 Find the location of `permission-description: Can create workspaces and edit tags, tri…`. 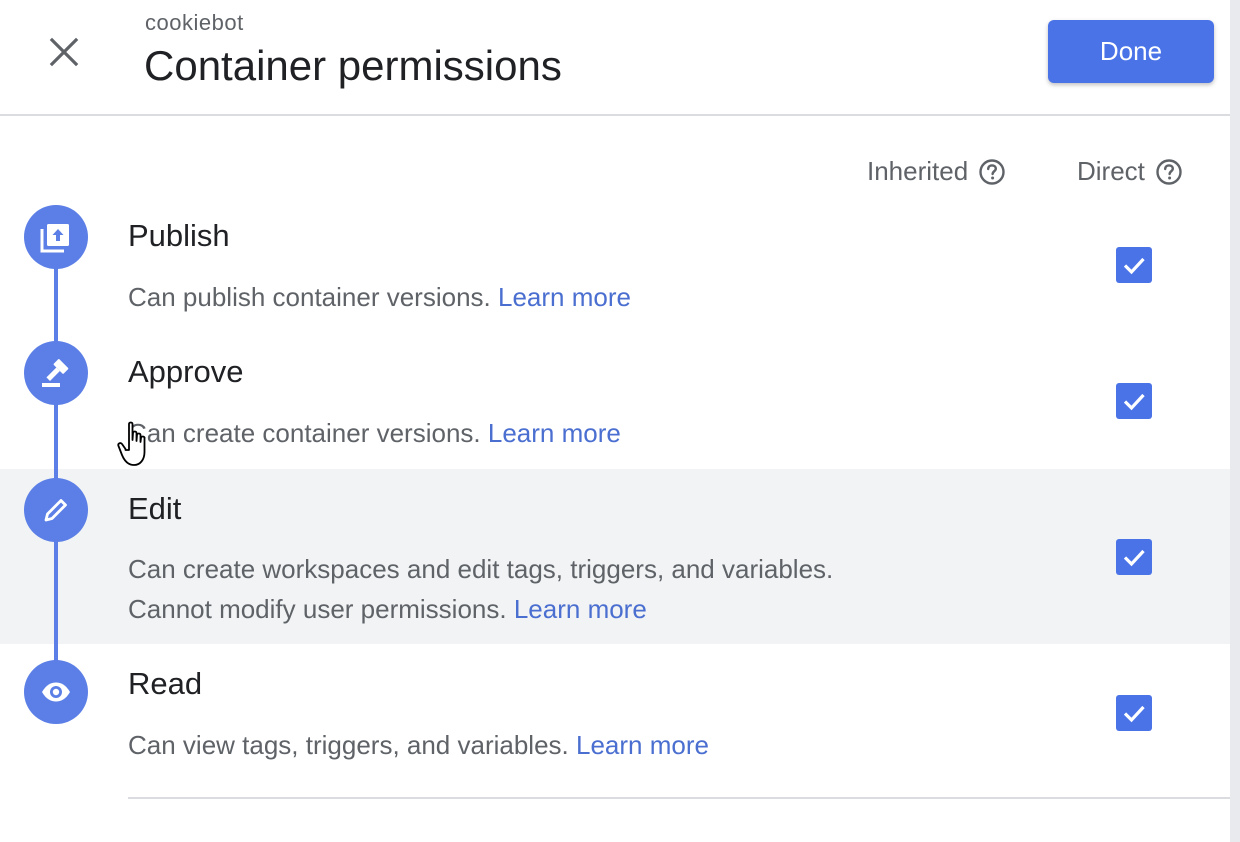

permission-description: Can create workspaces and edit tags, tri… is located at coordinates (488, 589).